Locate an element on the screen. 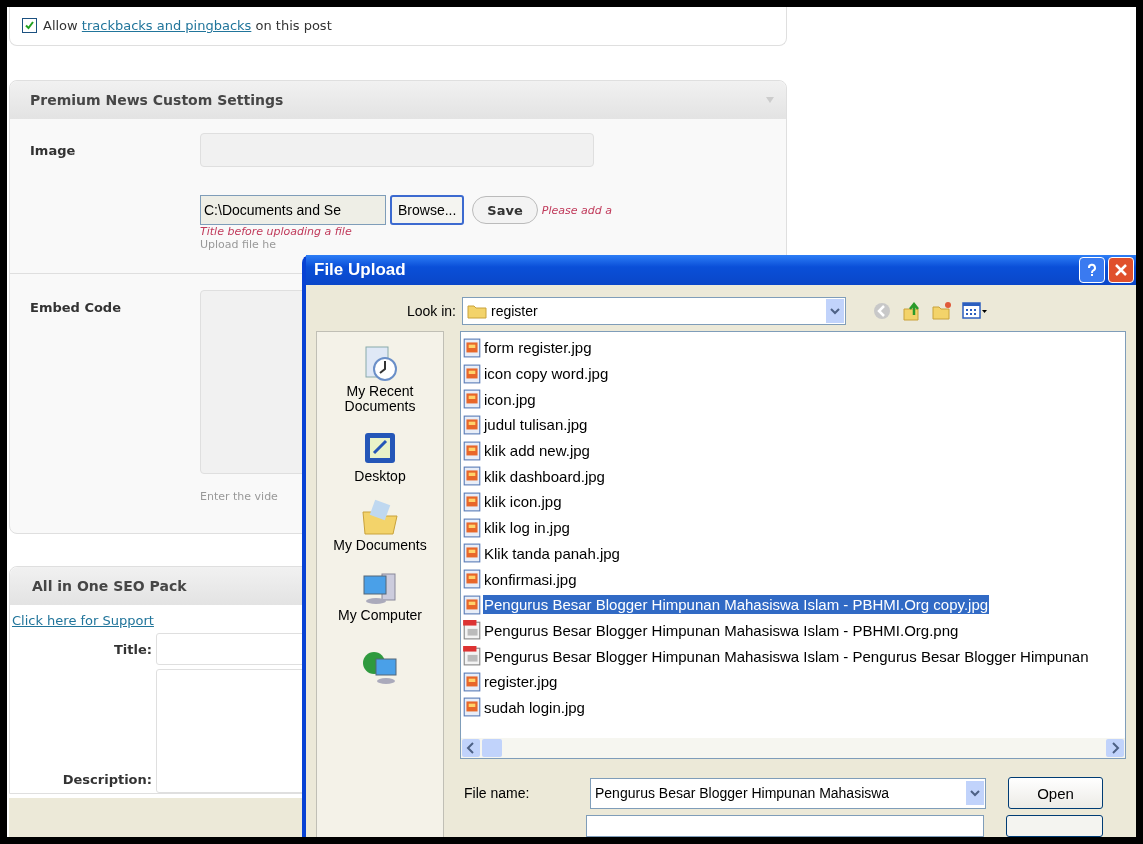  upload-hint: Upload file he is located at coordinates (239, 244).